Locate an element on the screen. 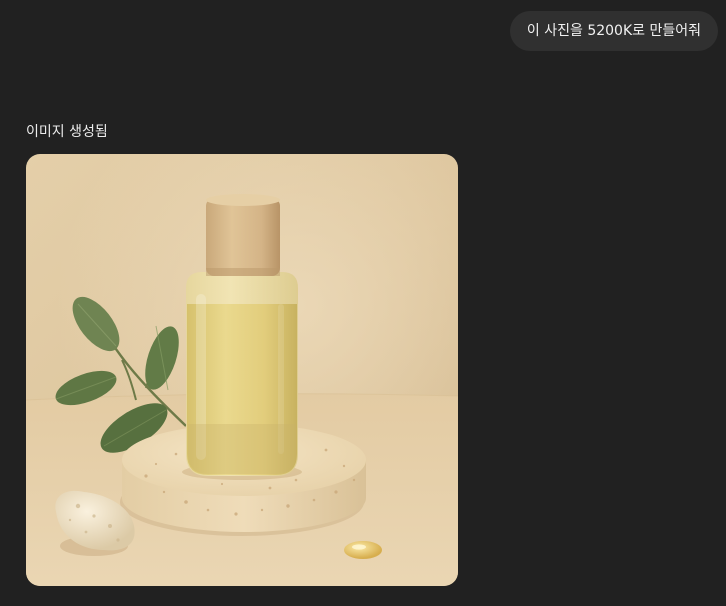 The width and height of the screenshot is (726, 606). user-message-text: 이 사진을 5200K로 만들어줘 is located at coordinates (613, 31).